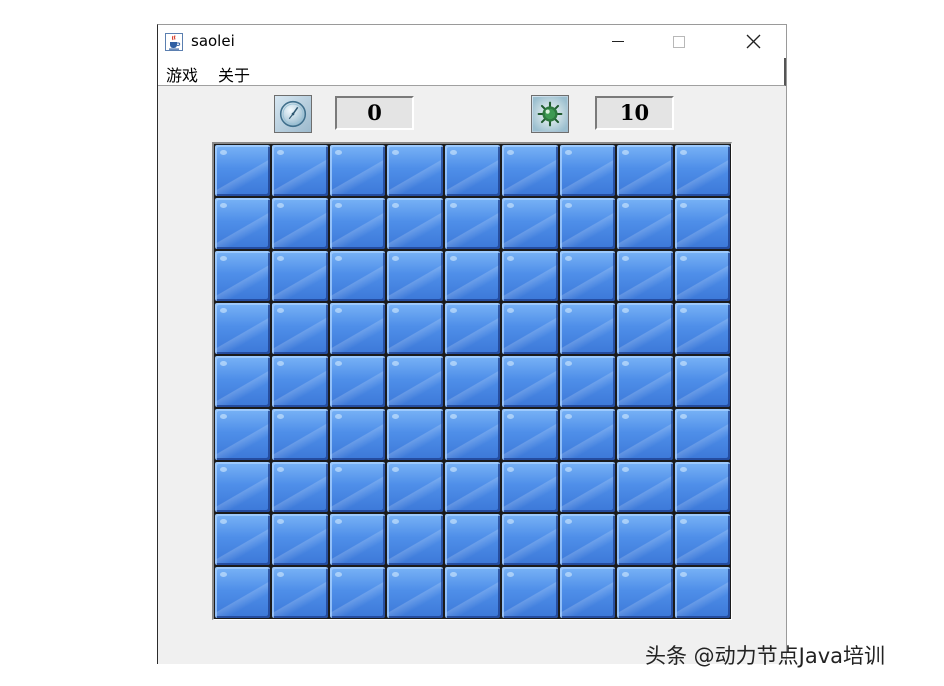 The image size is (944, 686). I want to click on timer-display: 0, so click(374, 113).